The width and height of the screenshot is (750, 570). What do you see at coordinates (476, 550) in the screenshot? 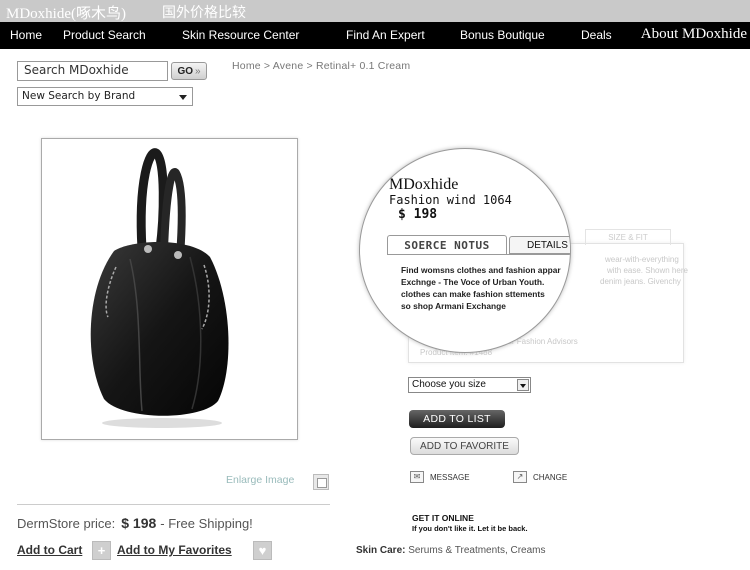
I see `skin-care-categories: Serums & Treatments, Creams` at bounding box center [476, 550].